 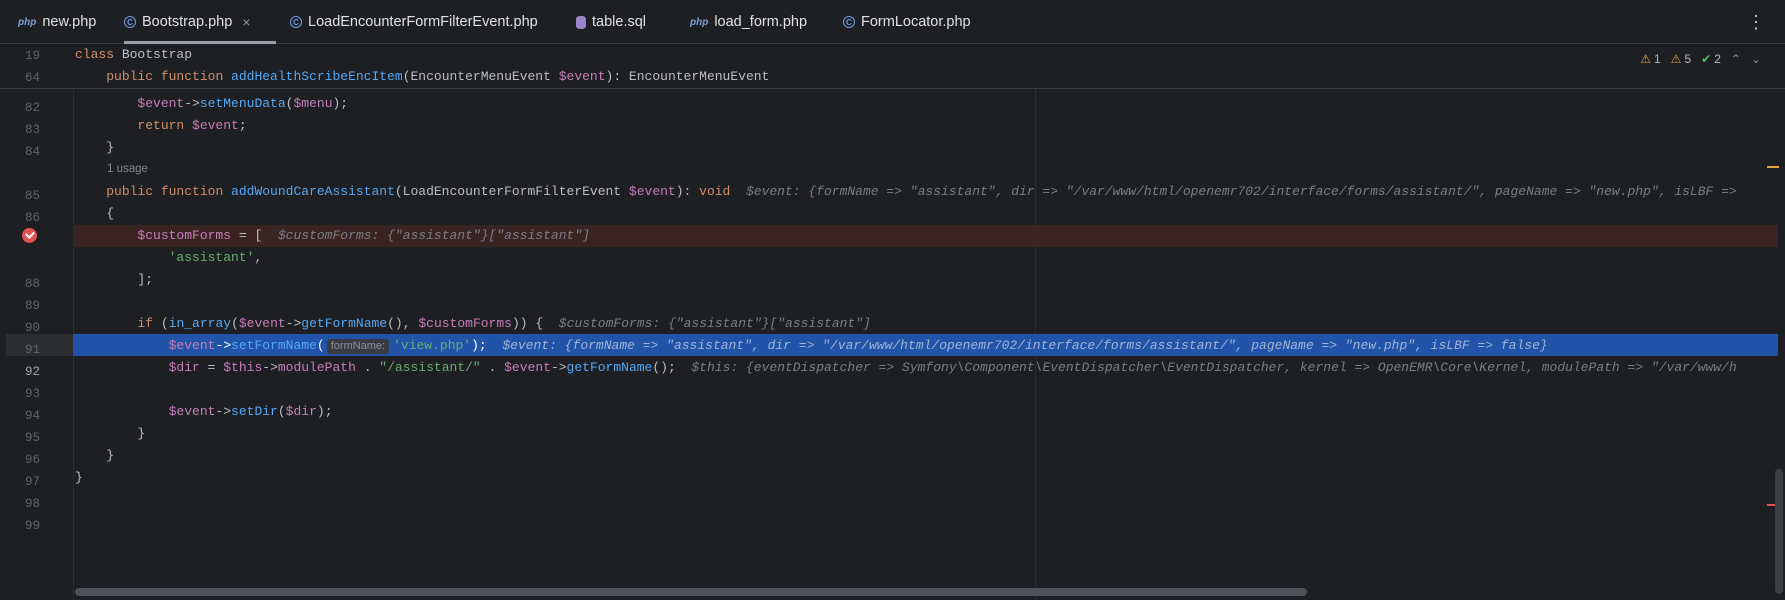 What do you see at coordinates (1035, 322) in the screenshot?
I see `right-margin-guide` at bounding box center [1035, 322].